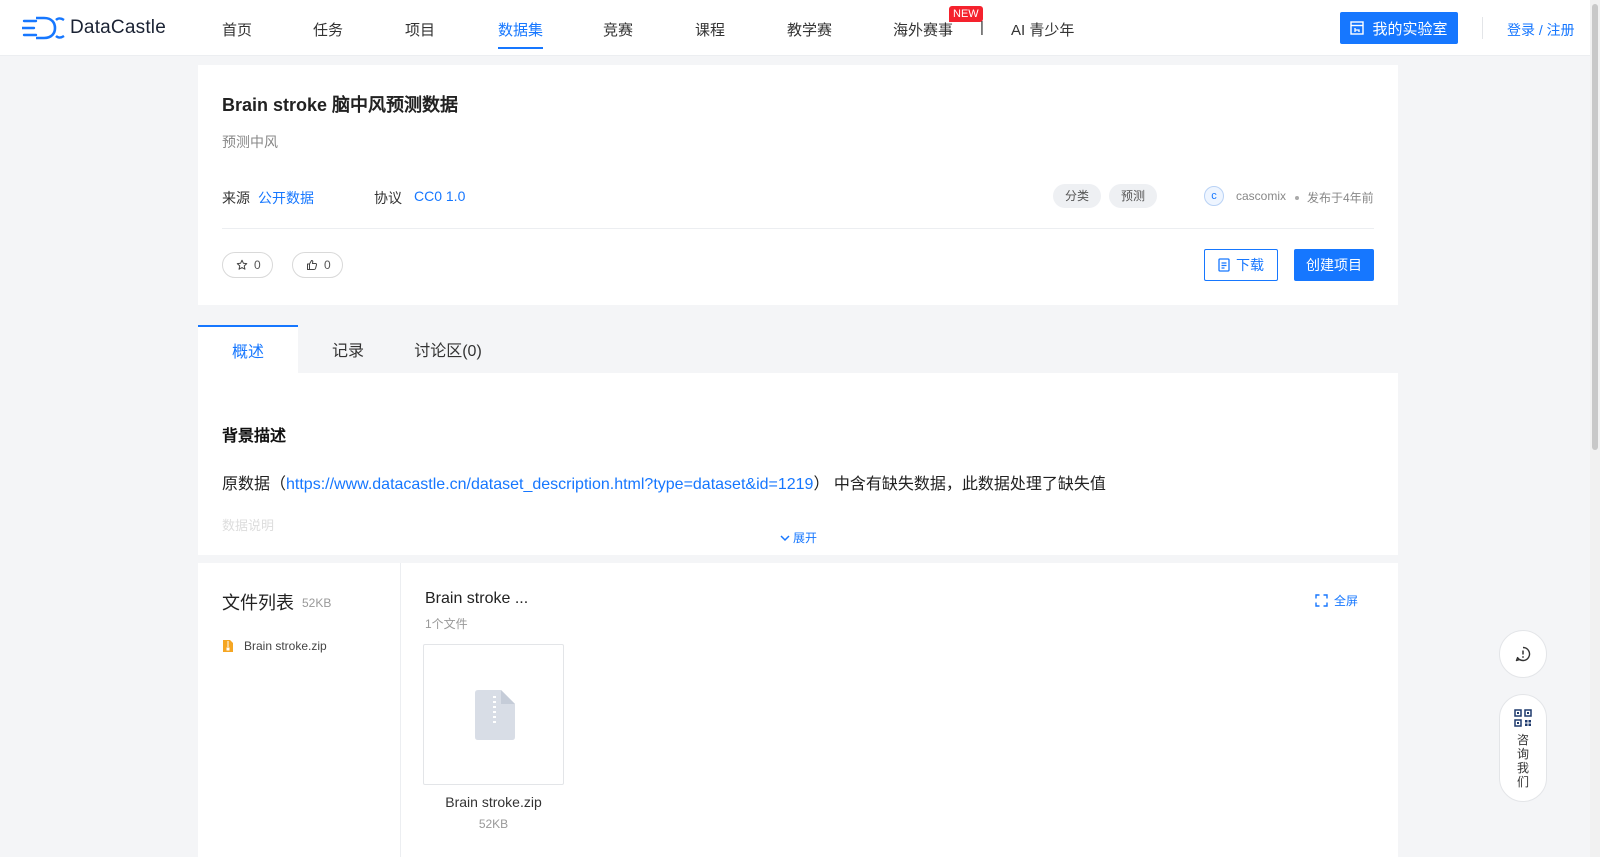  Describe the element at coordinates (923, 29) in the screenshot. I see `nav-overseas-competitions: 海外赛事` at that location.